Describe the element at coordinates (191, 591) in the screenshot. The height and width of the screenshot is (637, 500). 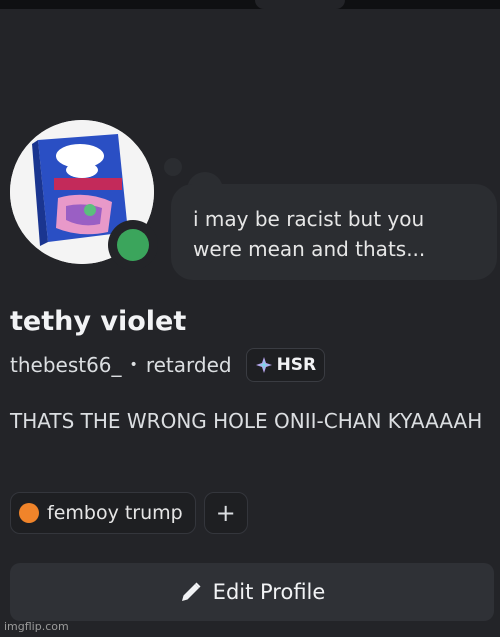
I see `pencil-icon` at that location.